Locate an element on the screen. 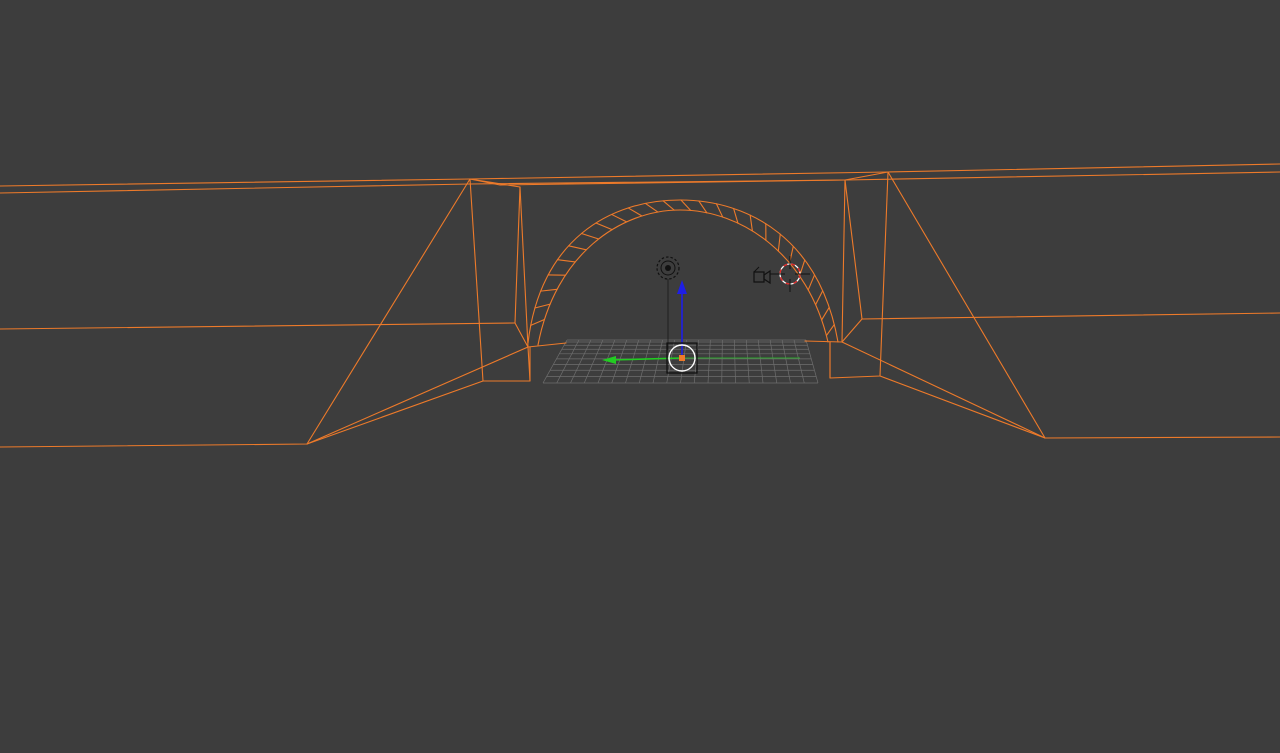 The image size is (1280, 753). right-abutment-outer is located at coordinates (859, 275).